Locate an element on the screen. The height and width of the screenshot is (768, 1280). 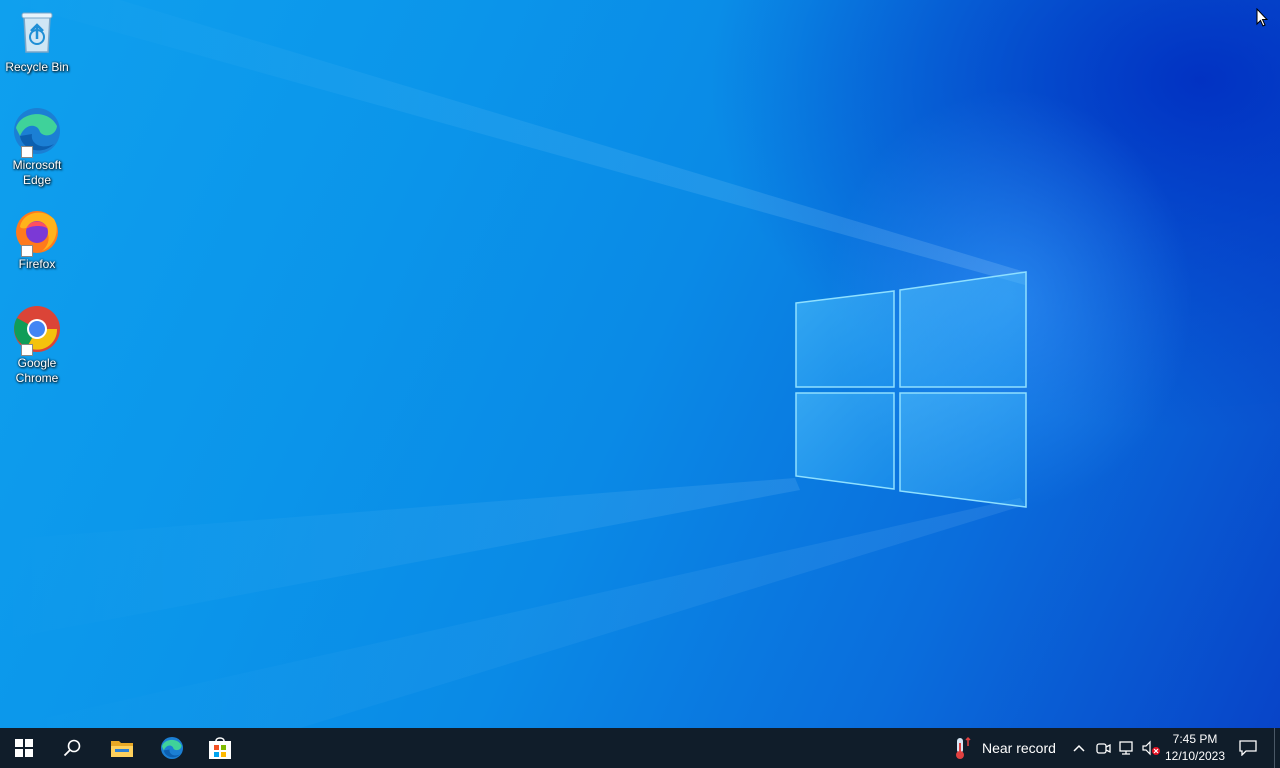
volume-button is located at coordinates (1151, 748).